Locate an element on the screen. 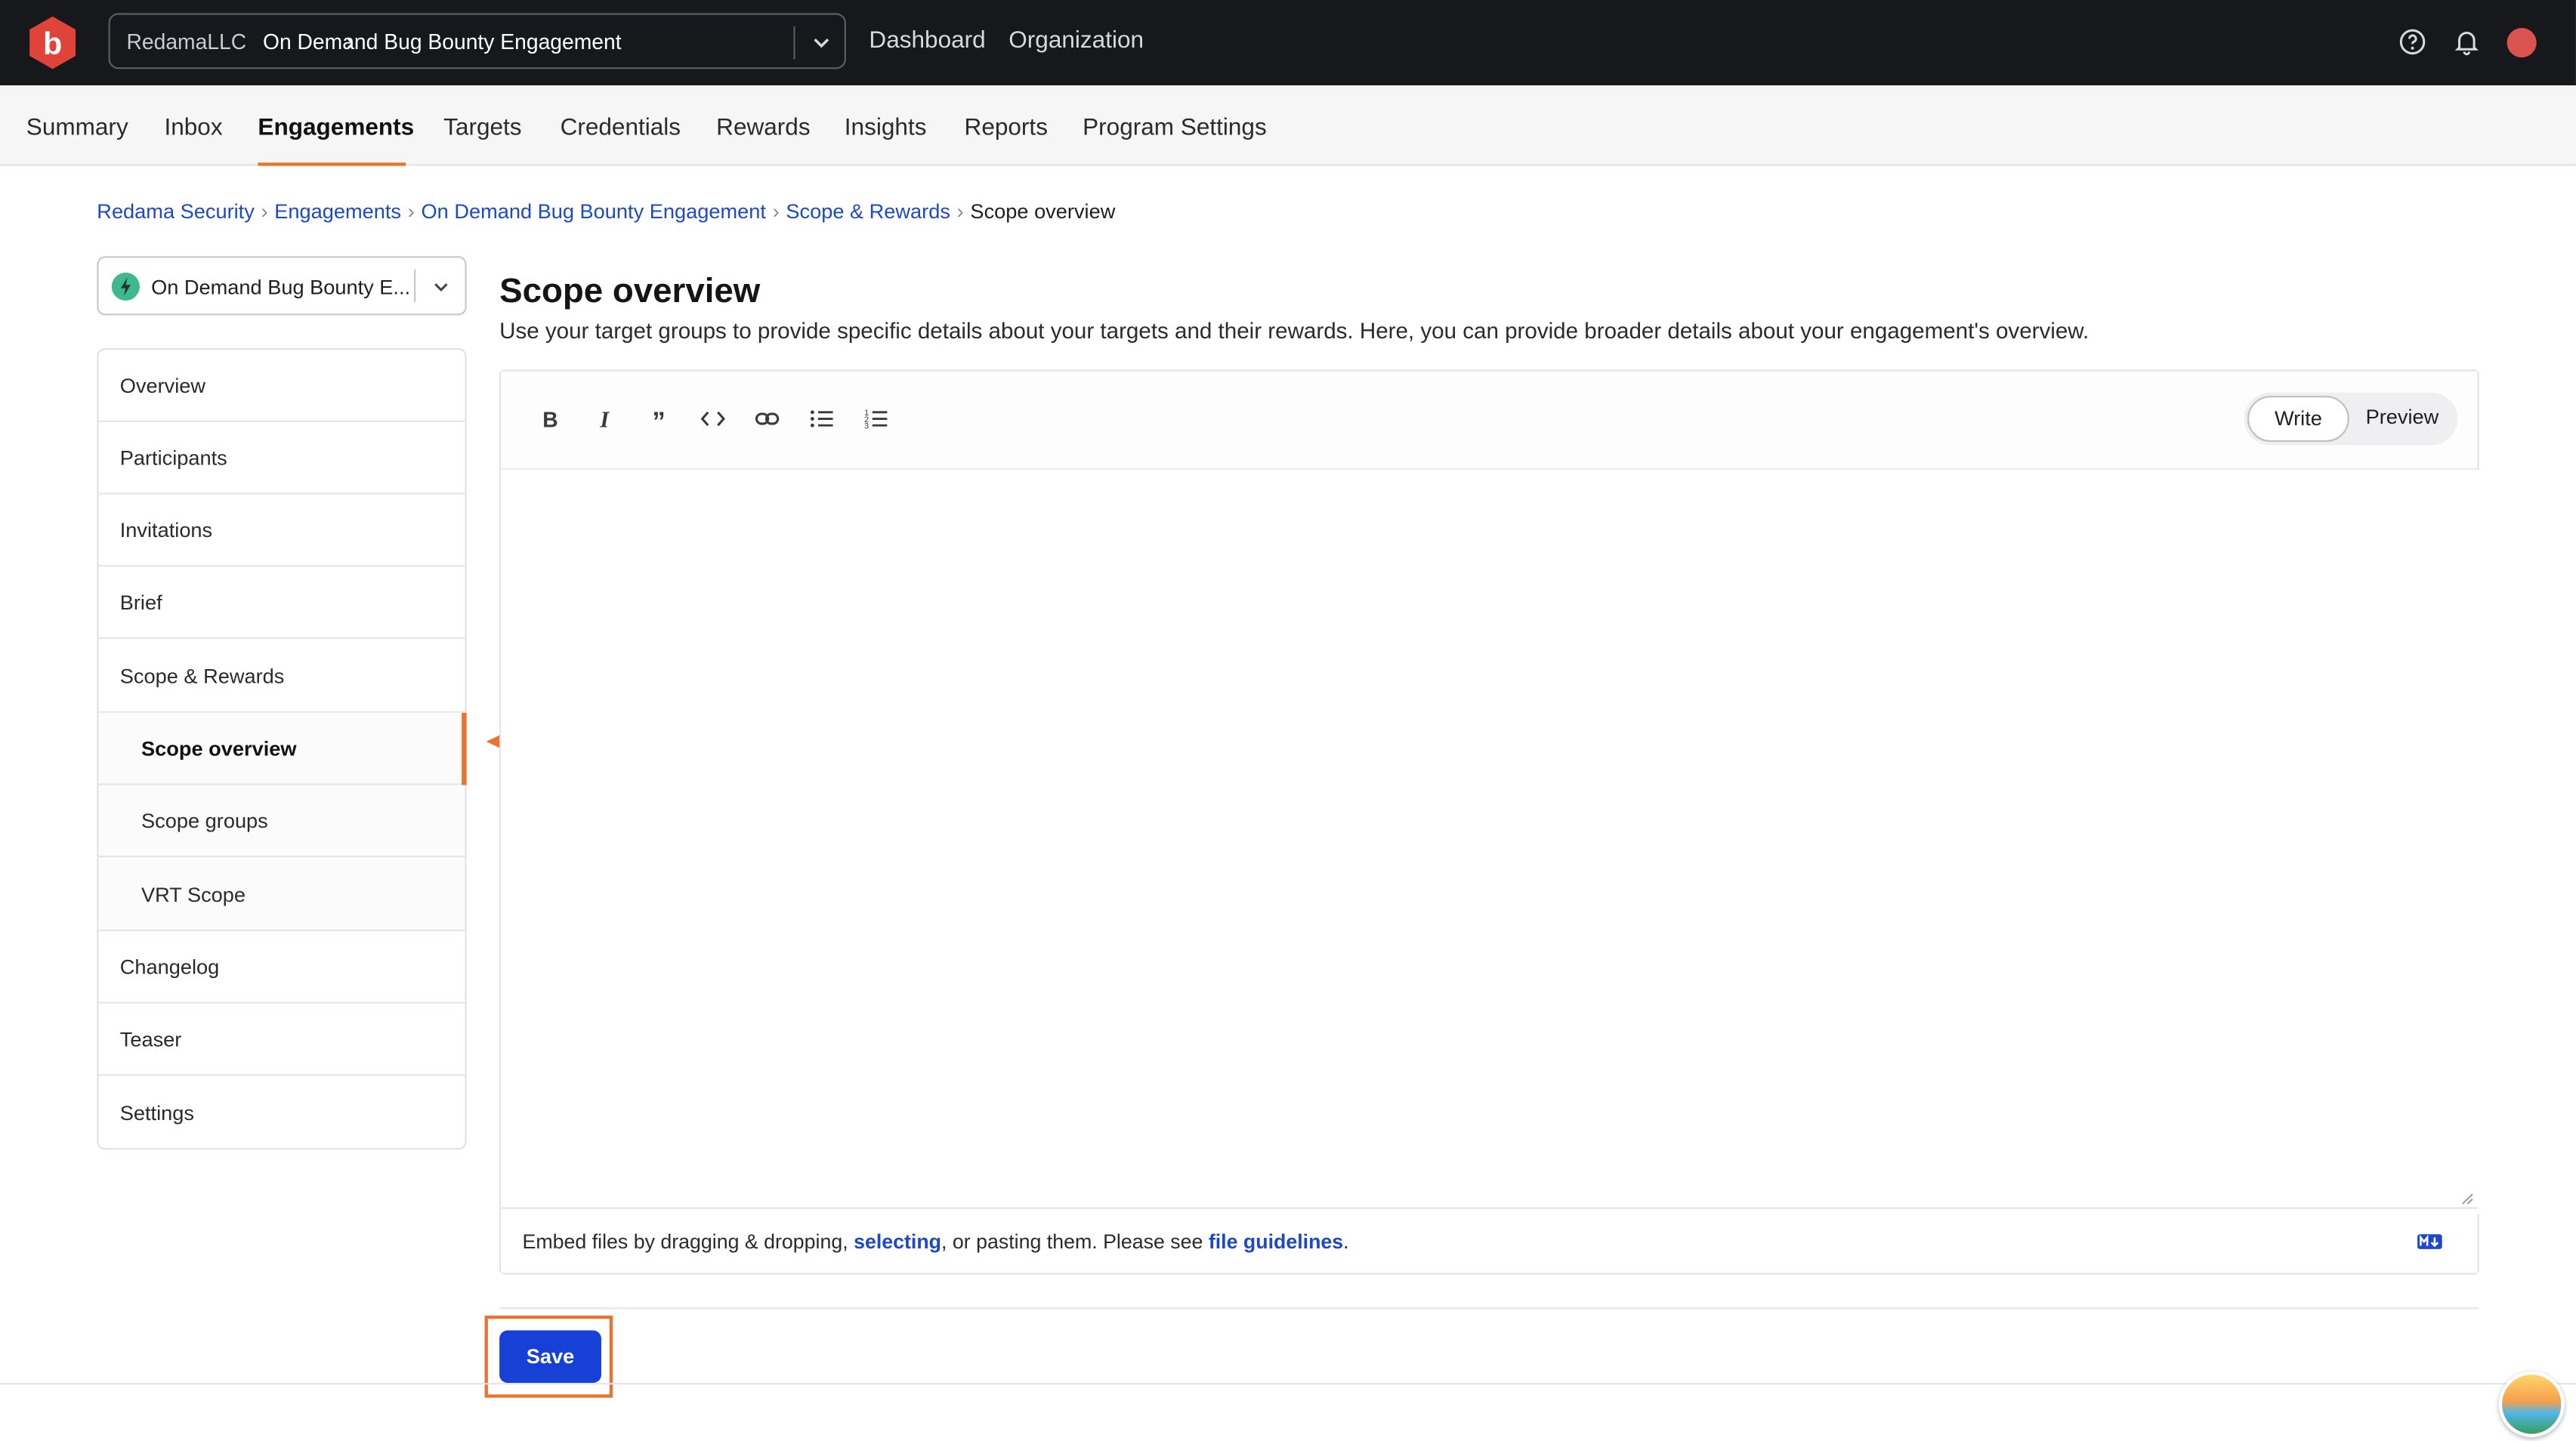  tab-rewards: Rewards is located at coordinates (763, 128).